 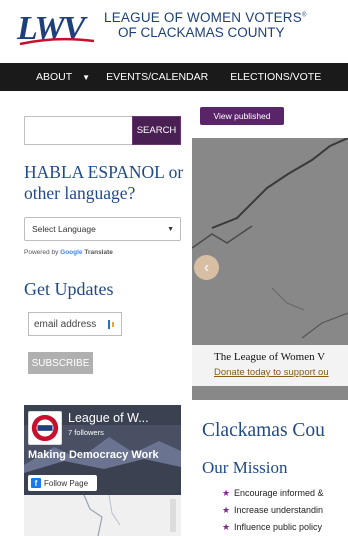 What do you see at coordinates (56, 28) in the screenshot?
I see `lwv-logo: LWV` at bounding box center [56, 28].